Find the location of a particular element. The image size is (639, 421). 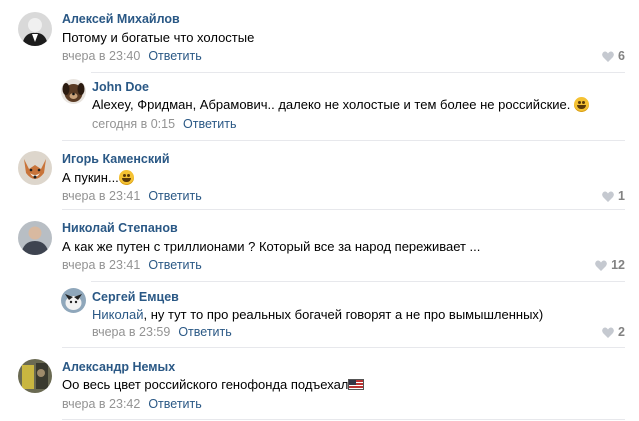

flag-icon is located at coordinates (356, 384).